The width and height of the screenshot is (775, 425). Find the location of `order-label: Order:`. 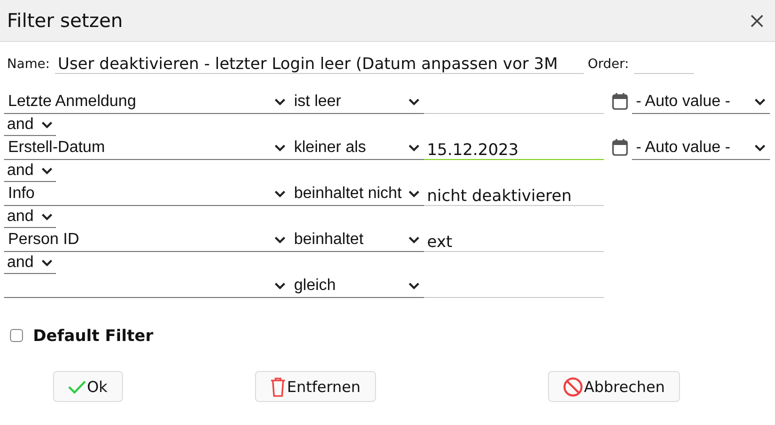

order-label: Order: is located at coordinates (608, 65).